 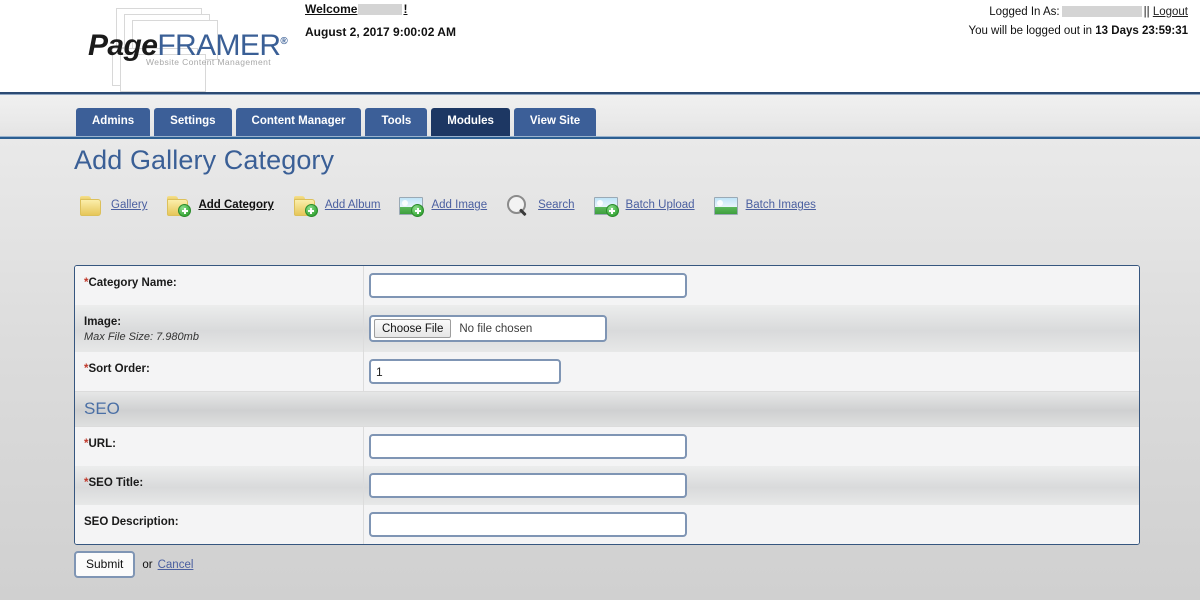 I want to click on label-url: *URL:, so click(x=219, y=446).